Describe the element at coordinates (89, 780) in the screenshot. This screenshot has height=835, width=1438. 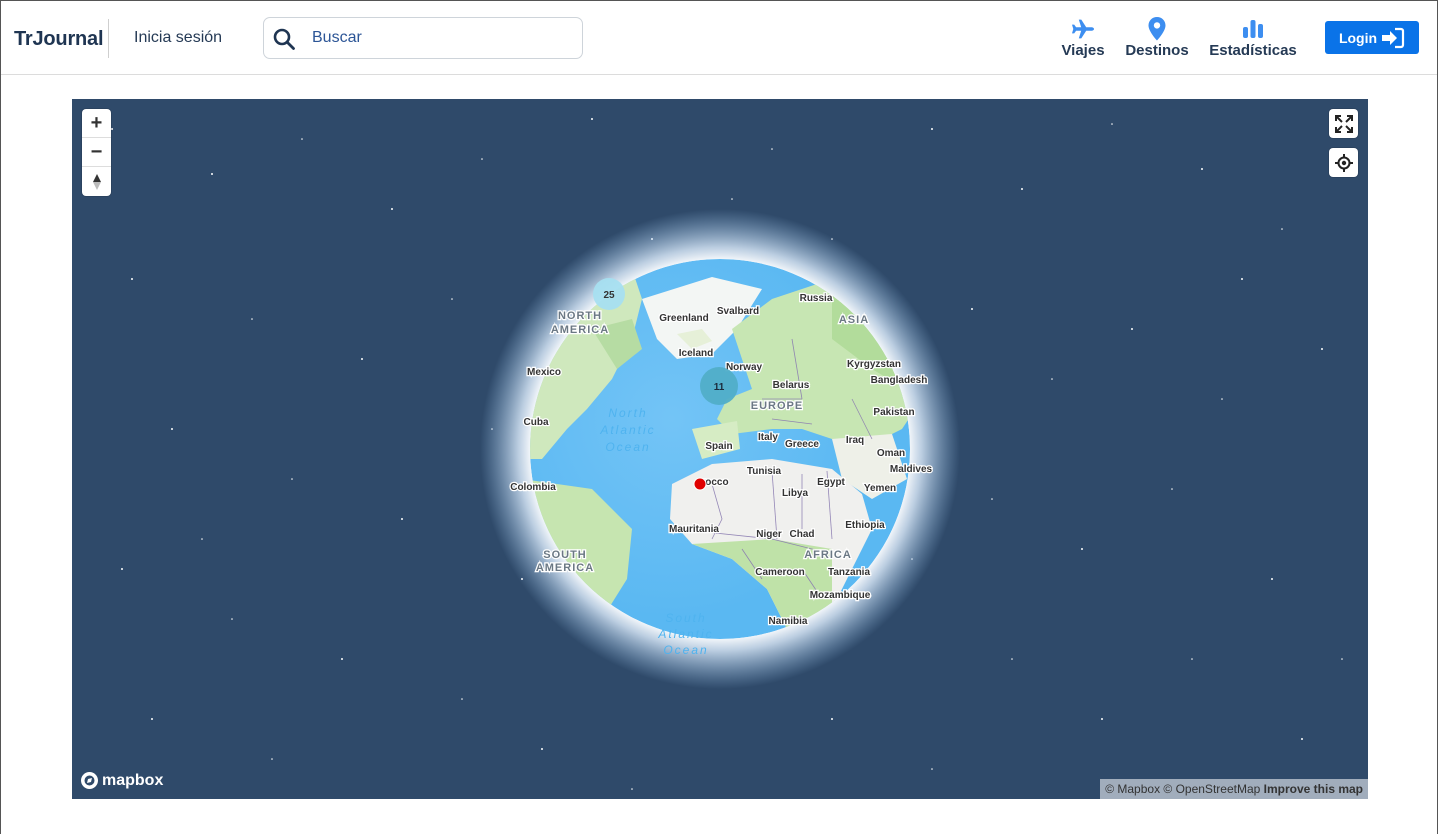
I see `mapbox-icon` at that location.